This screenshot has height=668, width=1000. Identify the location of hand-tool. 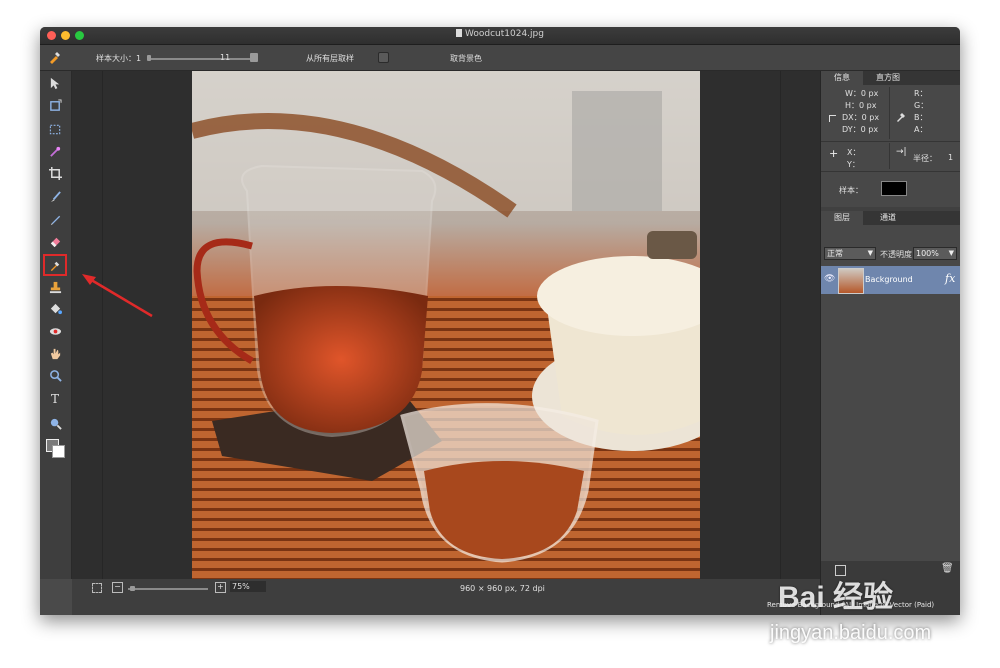
(55, 353).